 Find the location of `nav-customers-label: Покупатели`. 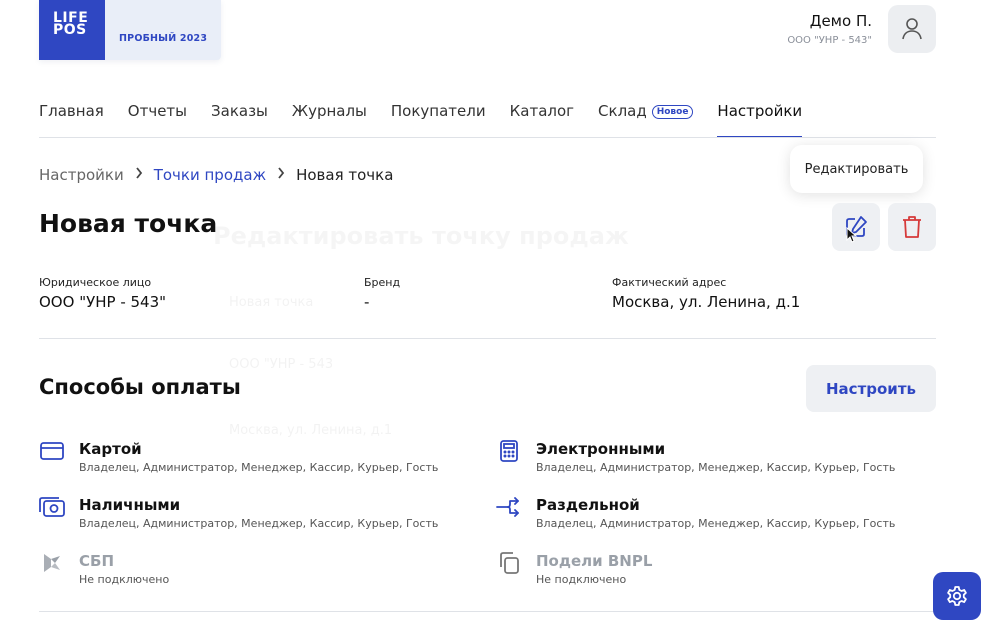

nav-customers-label: Покупатели is located at coordinates (438, 111).